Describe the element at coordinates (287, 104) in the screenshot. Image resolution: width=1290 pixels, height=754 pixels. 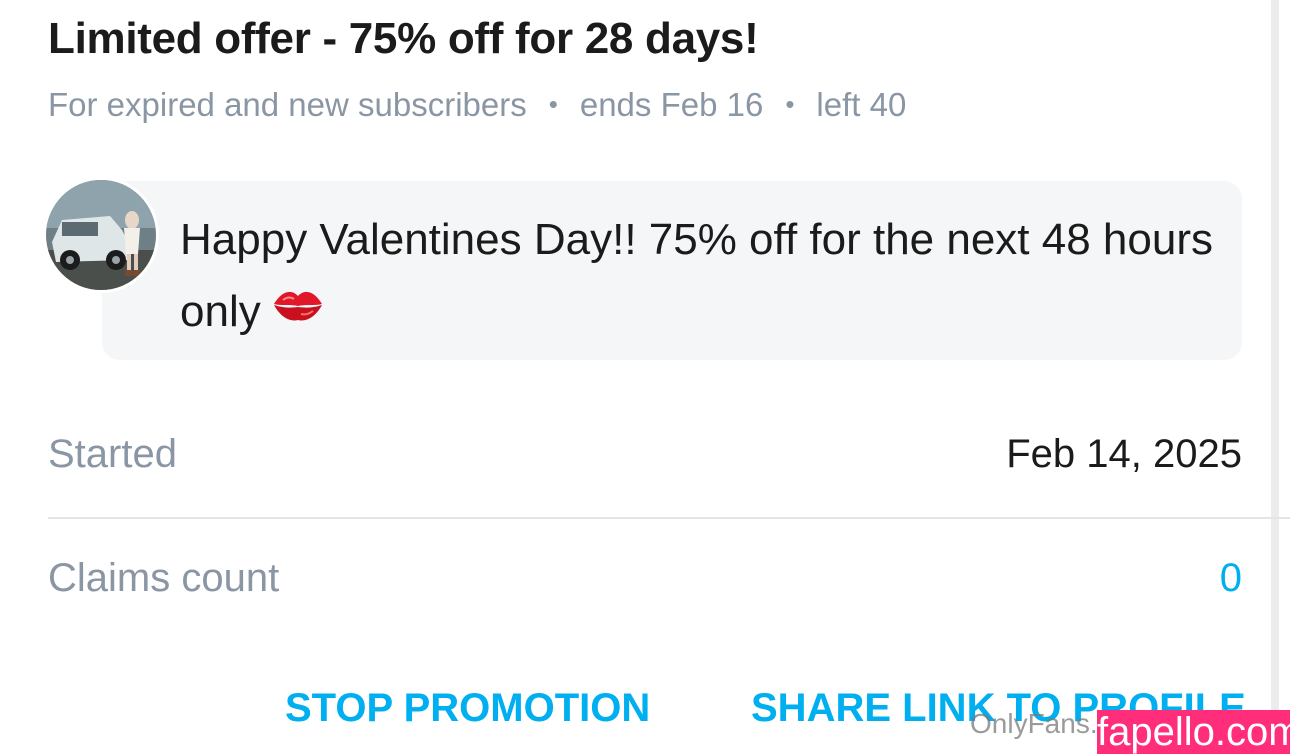
I see `offer-audience: For expired and new subscribers` at that location.